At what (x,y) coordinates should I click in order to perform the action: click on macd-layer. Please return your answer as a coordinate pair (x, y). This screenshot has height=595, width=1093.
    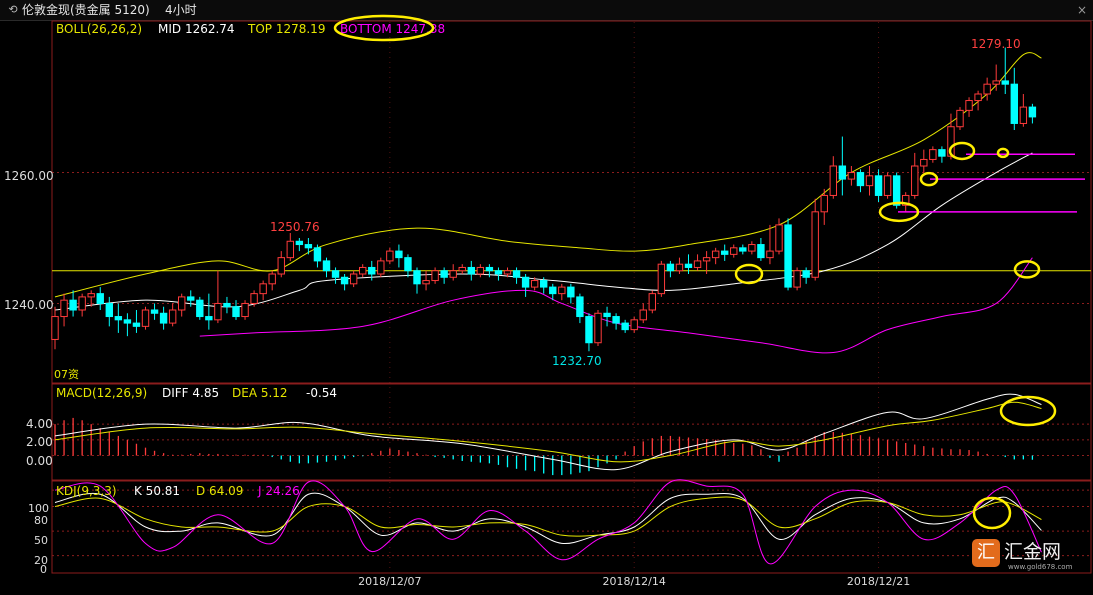
    Looking at the image, I should click on (548, 434).